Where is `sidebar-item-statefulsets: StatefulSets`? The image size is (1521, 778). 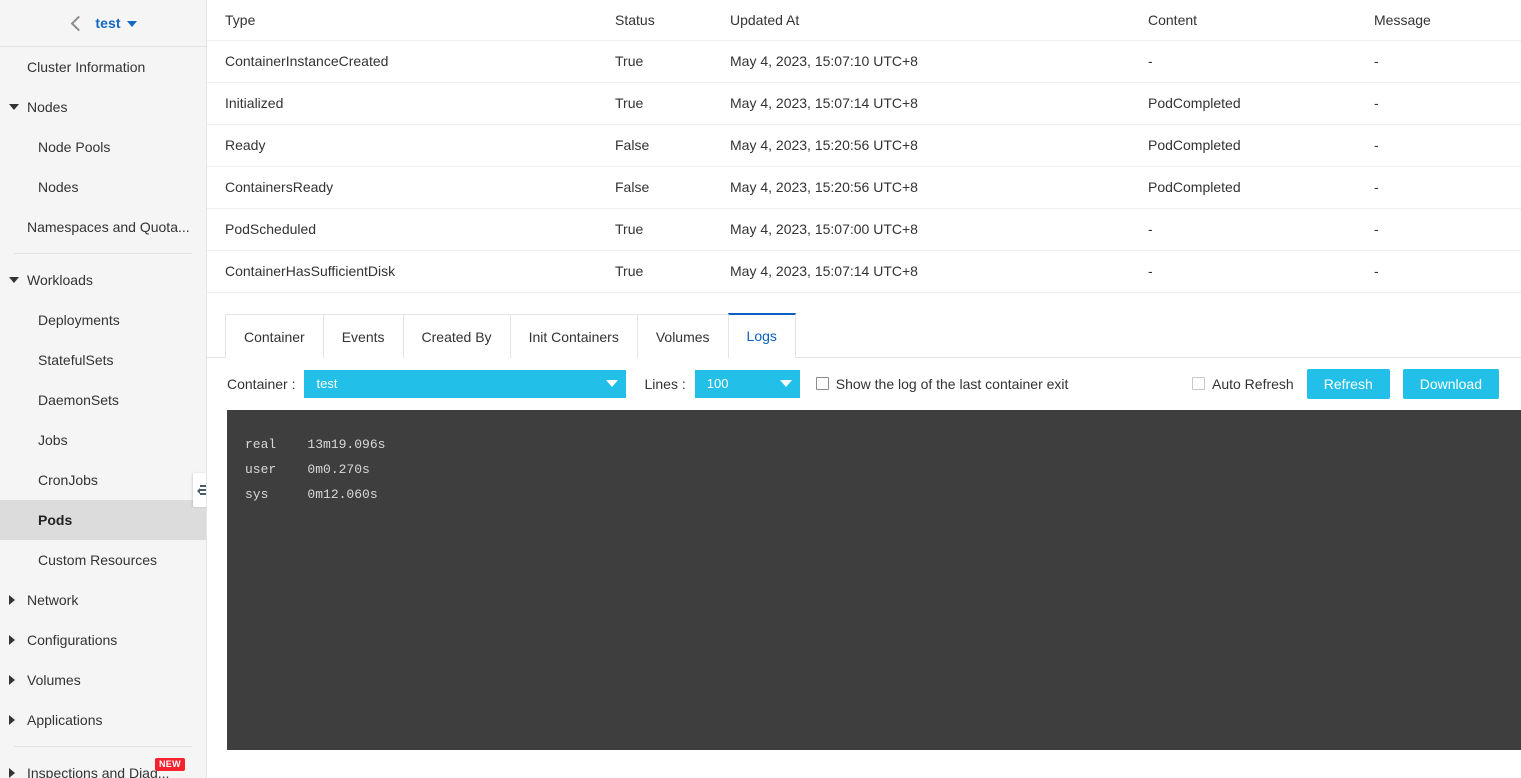
sidebar-item-statefulsets: StatefulSets is located at coordinates (103, 360).